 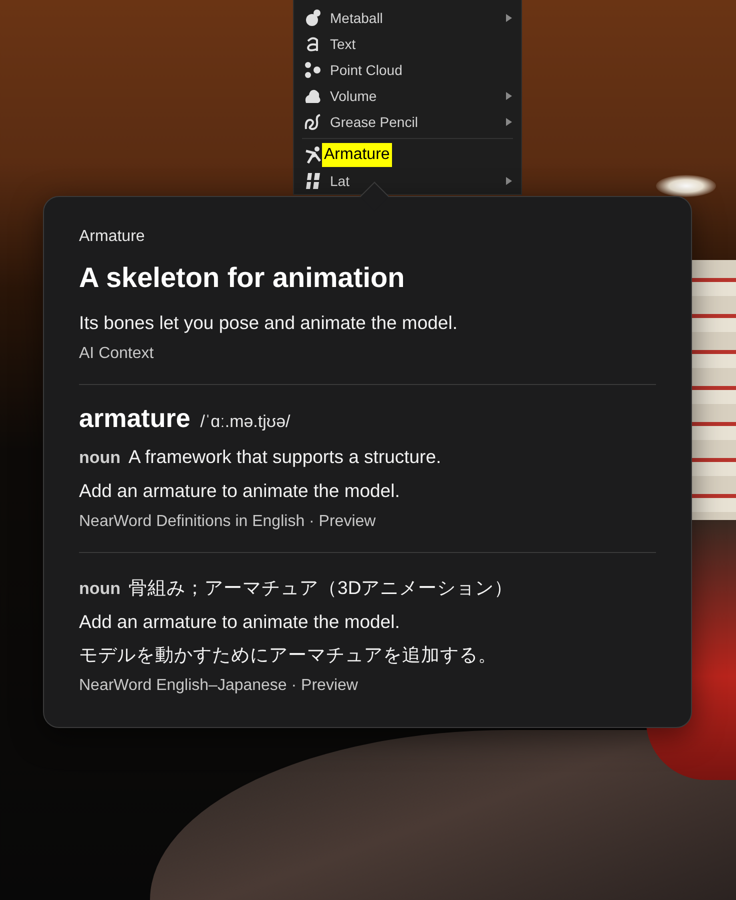 I want to click on blob-icon, so click(x=313, y=18).